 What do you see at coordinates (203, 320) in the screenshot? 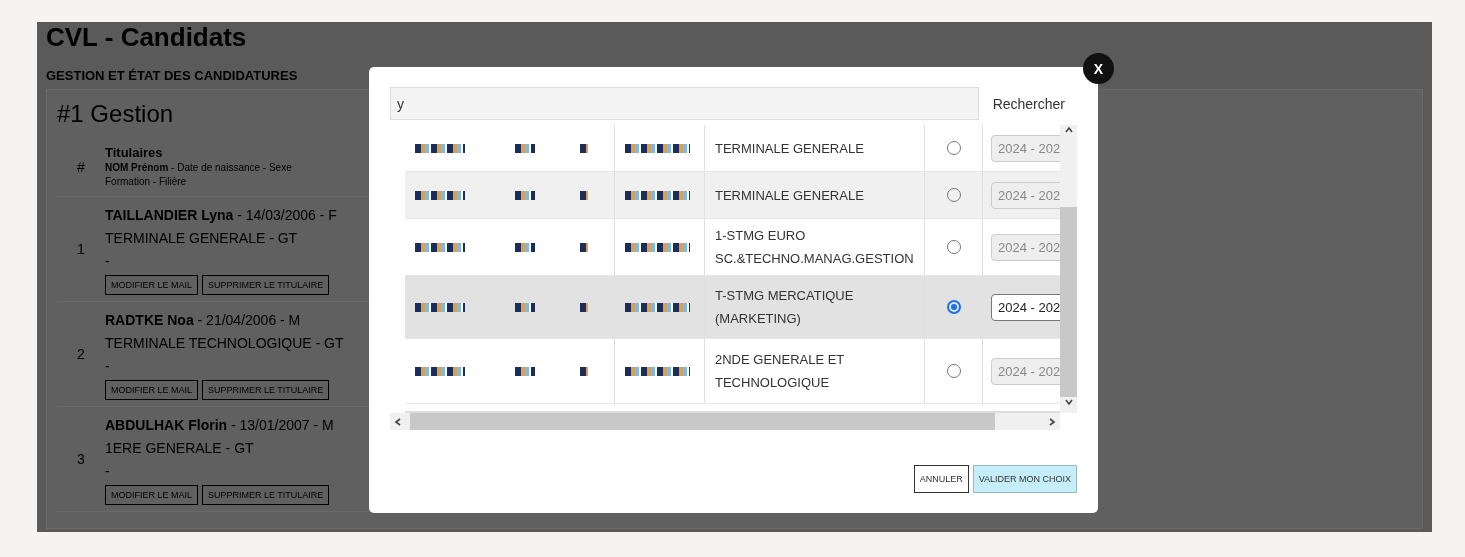
I see `holder-name: RADTKE Noa - 21/04/2006 - M` at bounding box center [203, 320].